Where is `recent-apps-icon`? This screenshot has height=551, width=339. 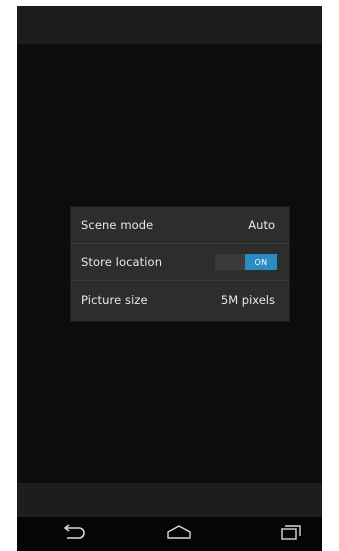 recent-apps-icon is located at coordinates (291, 534).